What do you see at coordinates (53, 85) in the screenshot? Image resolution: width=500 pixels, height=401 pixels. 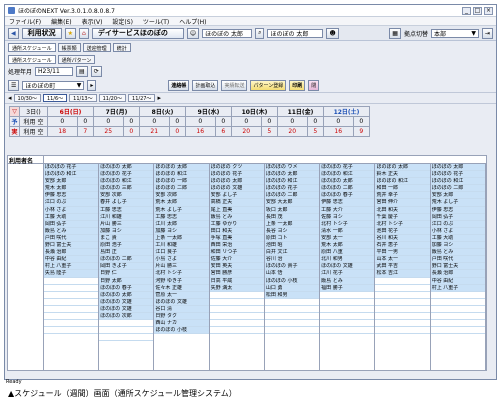 I see `facility-select: ほのぼの町 ▼` at bounding box center [53, 85].